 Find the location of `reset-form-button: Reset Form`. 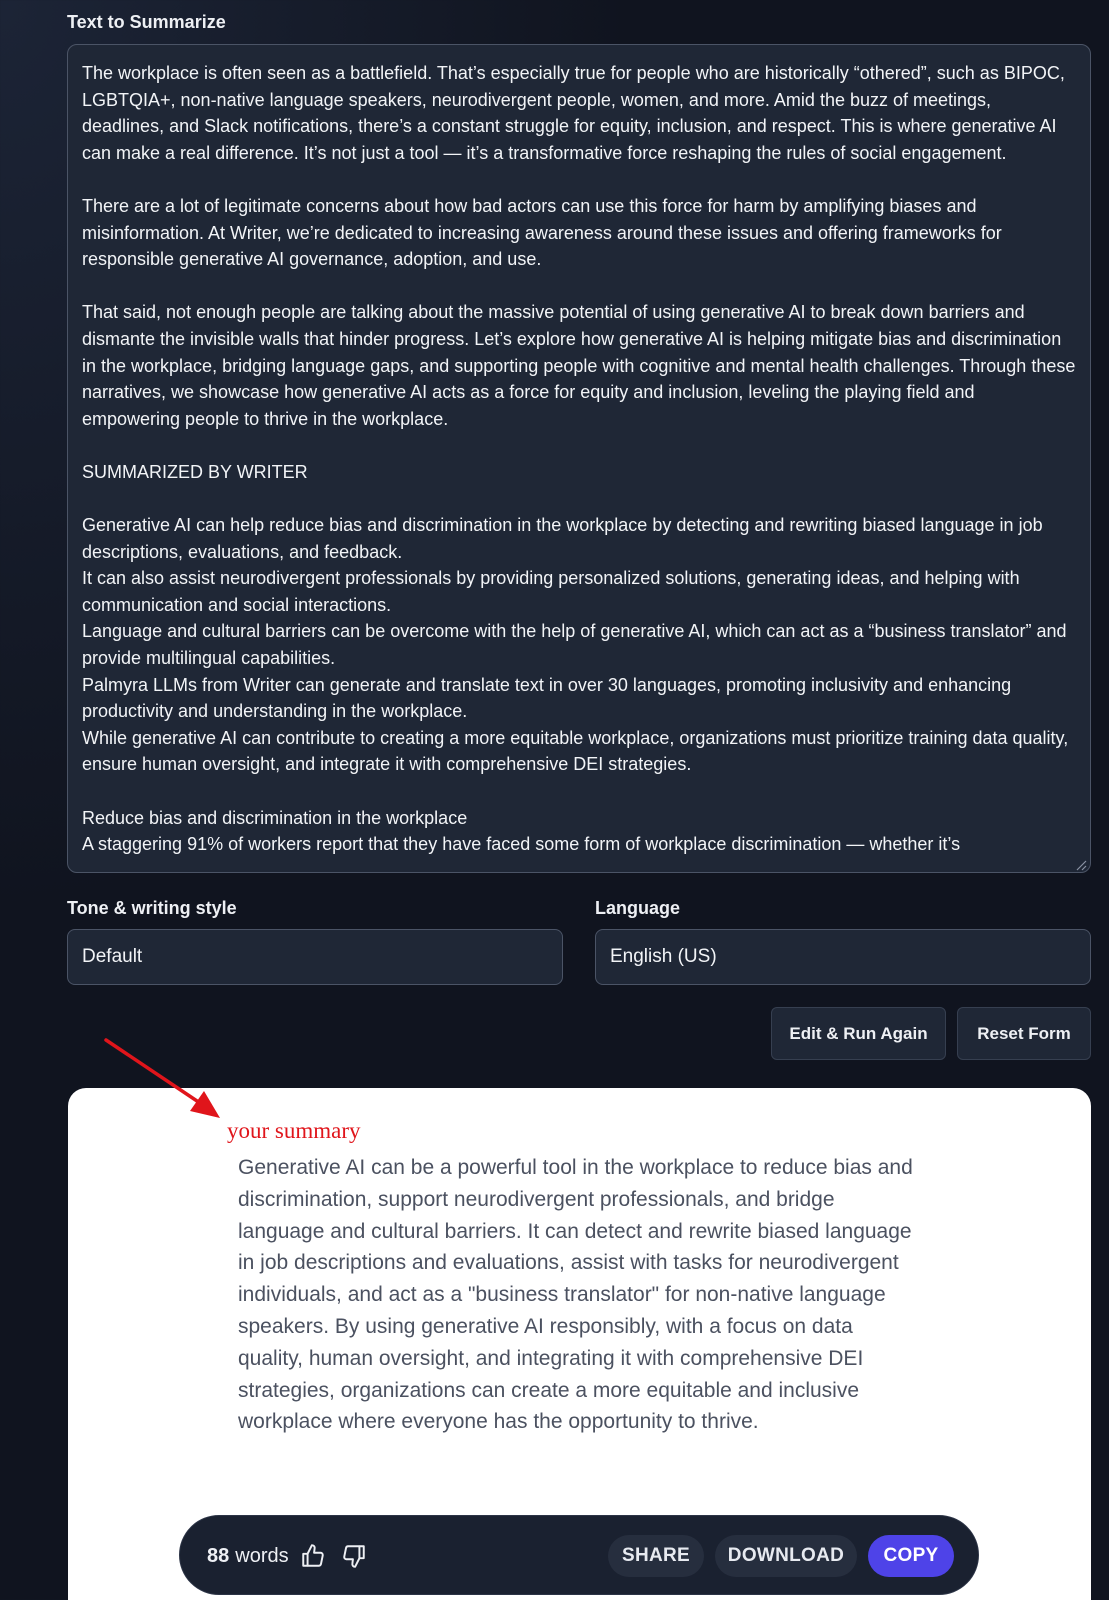

reset-form-button: Reset Form is located at coordinates (1024, 1033).